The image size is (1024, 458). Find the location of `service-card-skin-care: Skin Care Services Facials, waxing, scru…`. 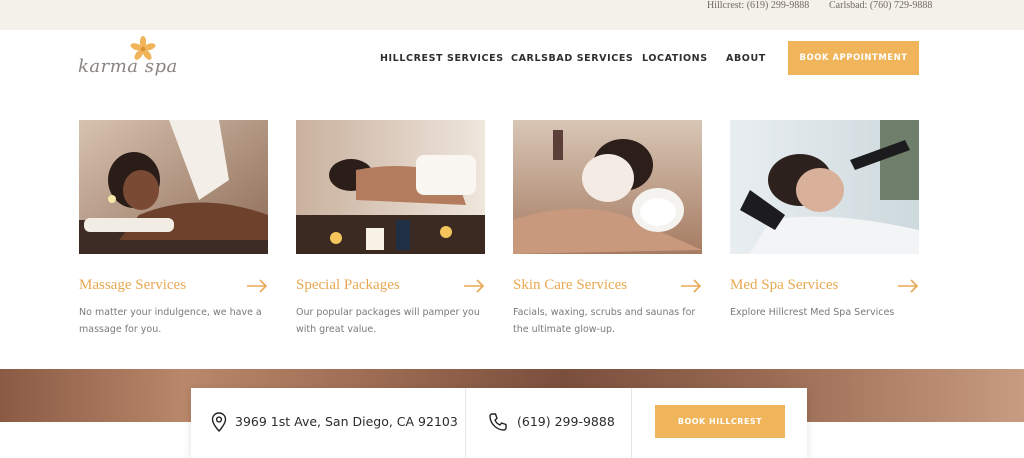

service-card-skin-care: Skin Care Services Facials, waxing, scru… is located at coordinates (607, 227).